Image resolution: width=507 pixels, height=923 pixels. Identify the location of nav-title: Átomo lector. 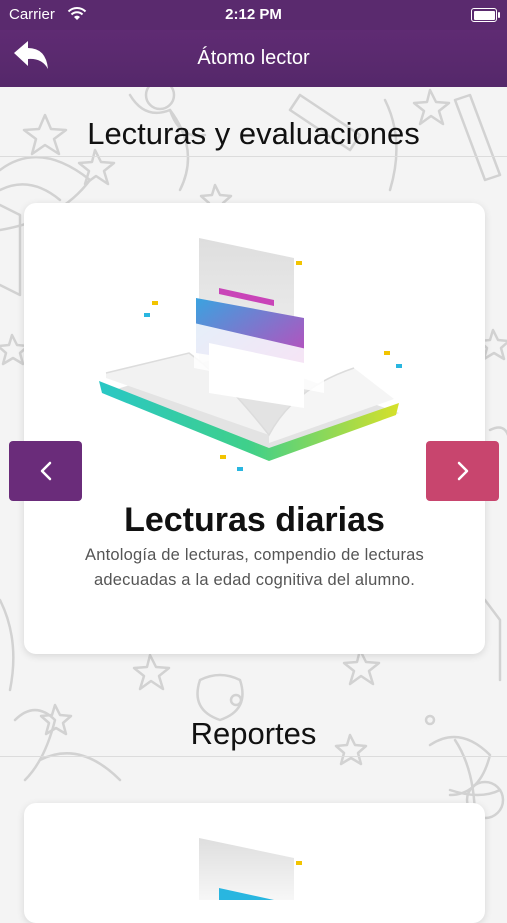
(253, 58).